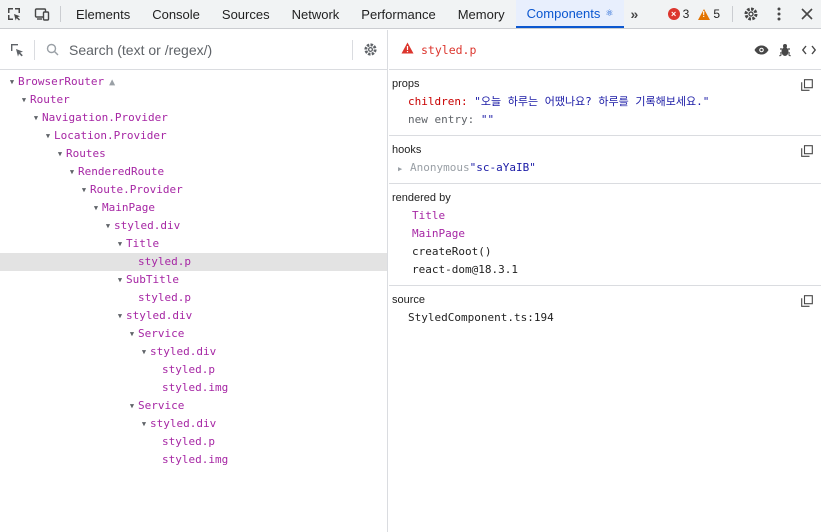  Describe the element at coordinates (487, 119) in the screenshot. I see `new-entry-value: ""` at that location.